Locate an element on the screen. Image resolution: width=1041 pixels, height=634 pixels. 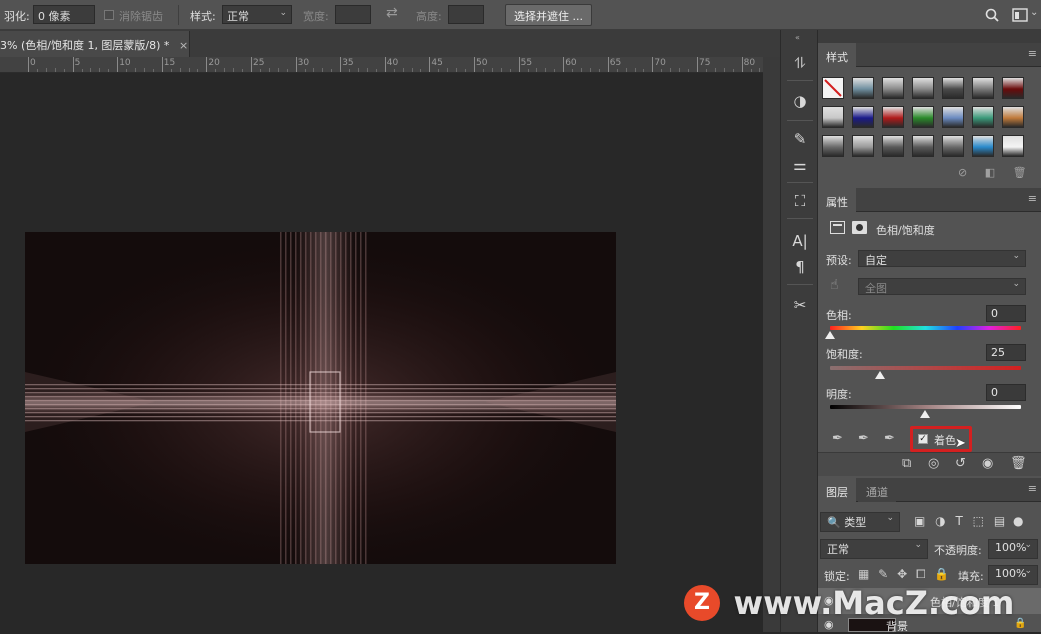
lock-all-icon: 🔒 is located at coordinates (941, 574).